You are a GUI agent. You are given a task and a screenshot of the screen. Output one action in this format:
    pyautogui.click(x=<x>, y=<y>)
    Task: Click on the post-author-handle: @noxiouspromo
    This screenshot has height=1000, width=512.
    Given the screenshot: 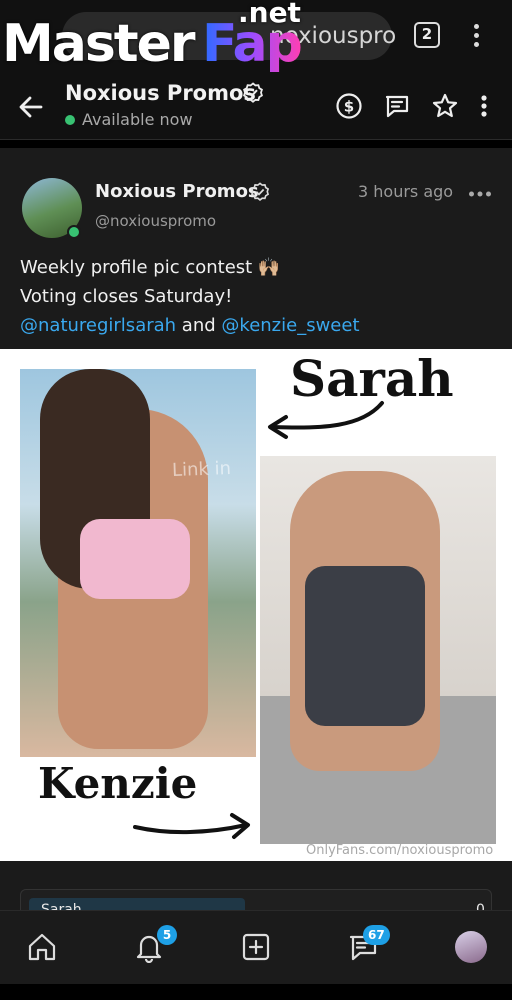 What is the action you would take?
    pyautogui.click(x=155, y=221)
    